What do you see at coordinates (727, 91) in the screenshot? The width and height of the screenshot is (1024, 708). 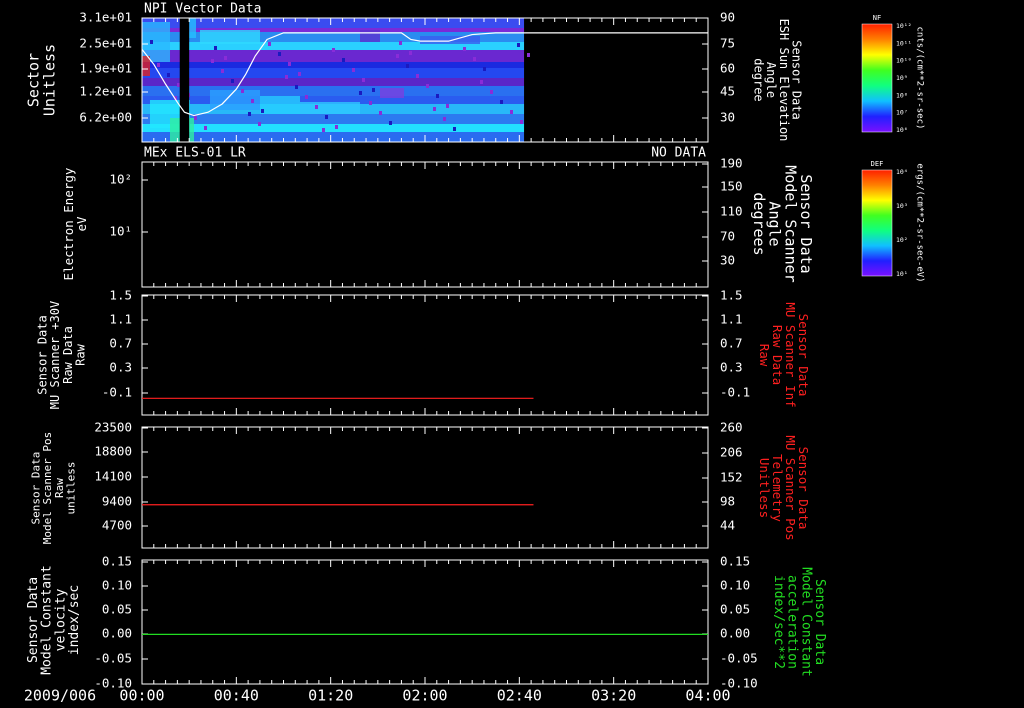 I see `y2-tick-label: 45` at bounding box center [727, 91].